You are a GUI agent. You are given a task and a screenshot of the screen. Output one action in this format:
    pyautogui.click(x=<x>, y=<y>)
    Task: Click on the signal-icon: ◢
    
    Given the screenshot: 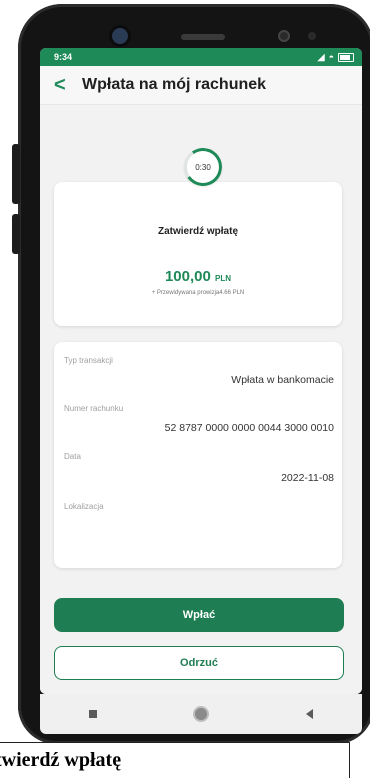 What is the action you would take?
    pyautogui.click(x=321, y=56)
    